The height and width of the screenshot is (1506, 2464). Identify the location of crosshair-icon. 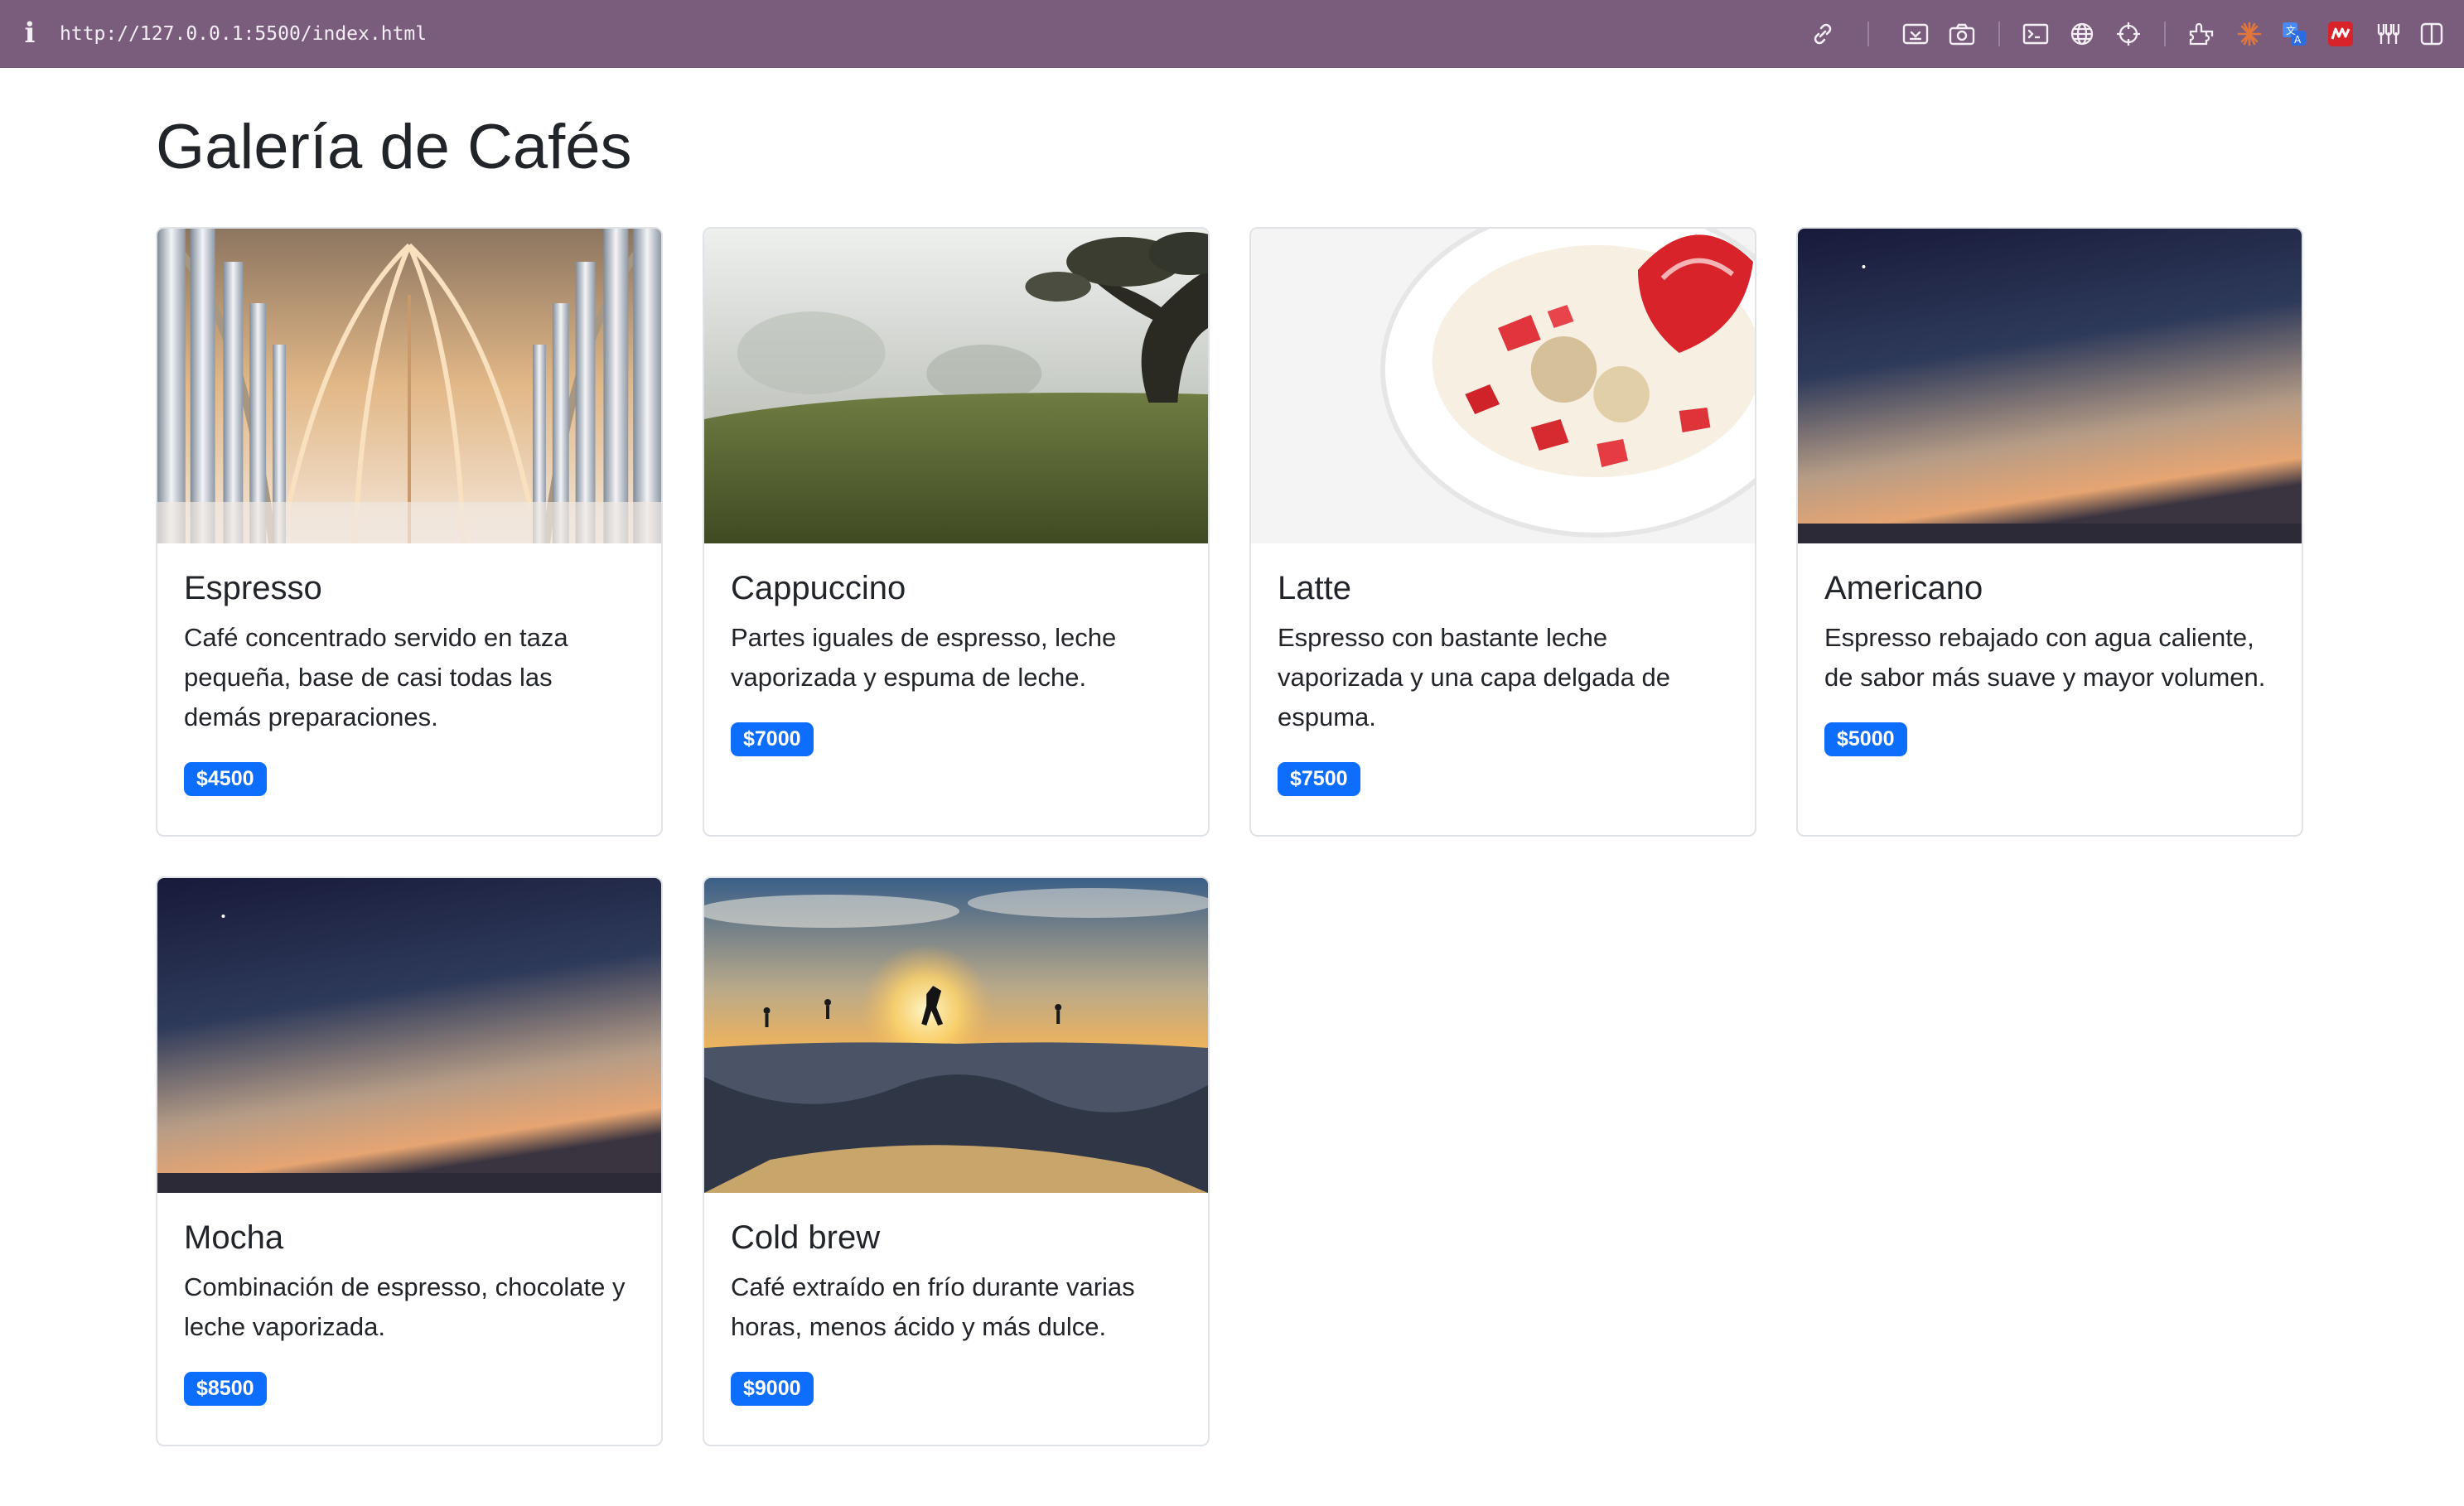
(2128, 34).